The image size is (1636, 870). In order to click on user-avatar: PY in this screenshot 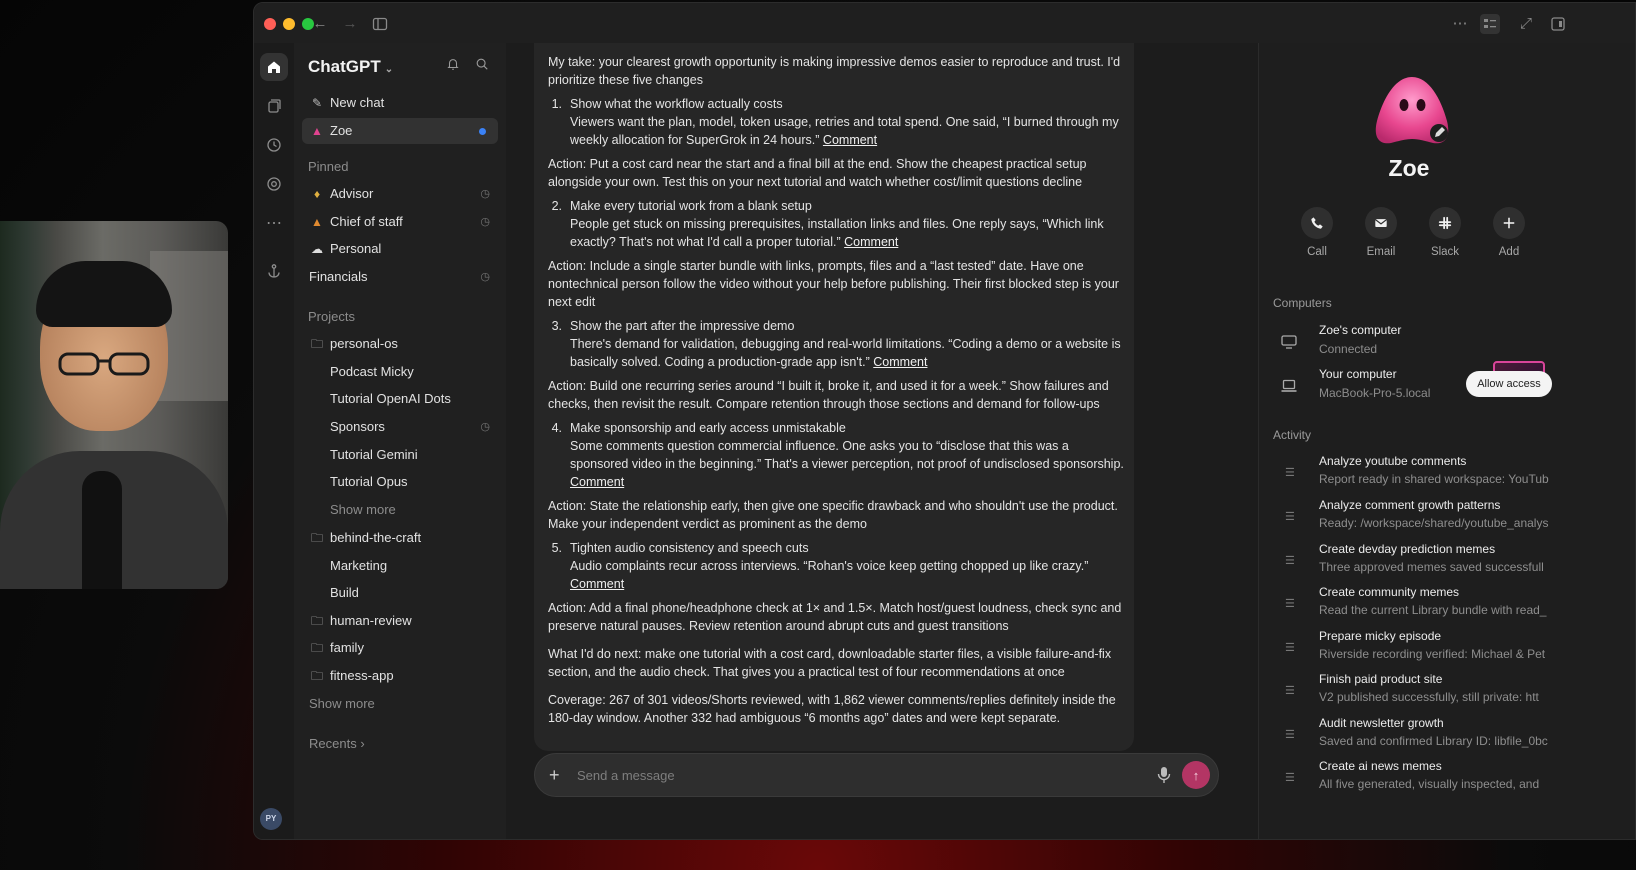, I will do `click(271, 819)`.